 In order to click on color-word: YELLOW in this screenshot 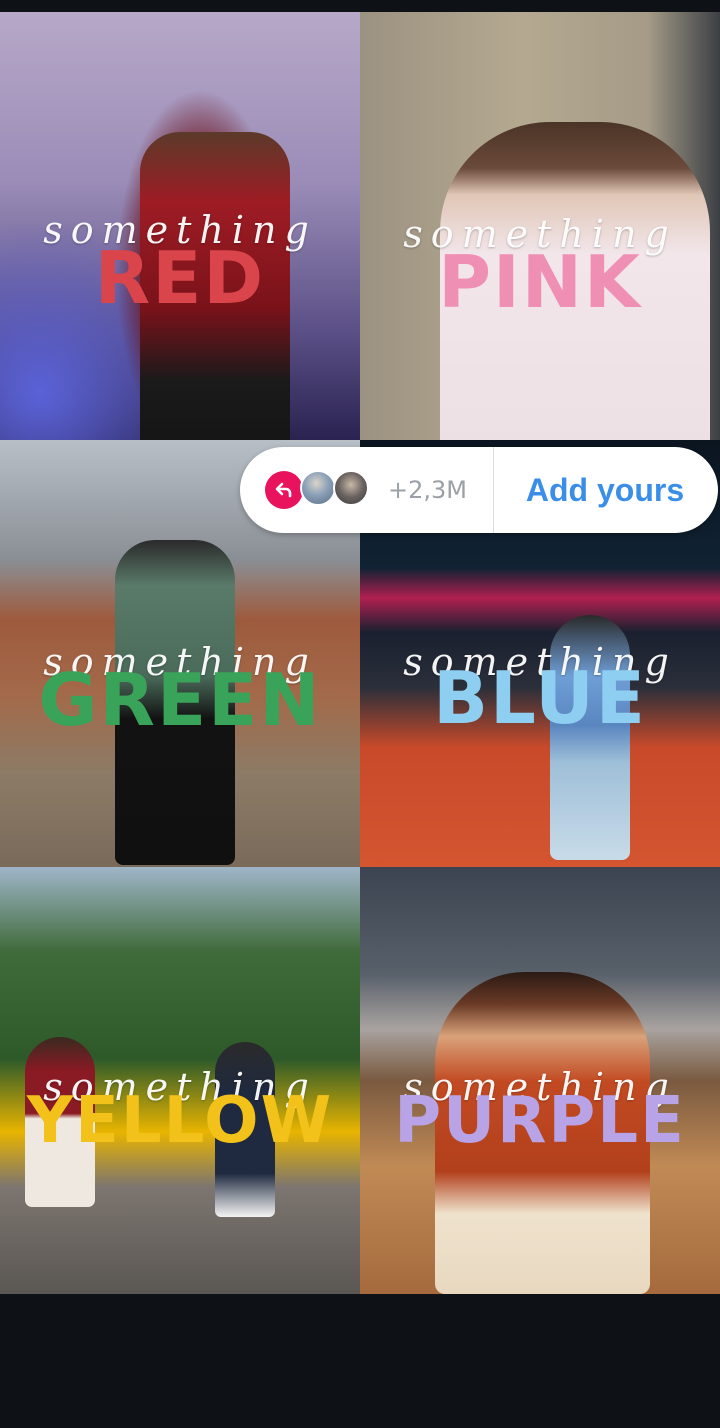, I will do `click(180, 1121)`.